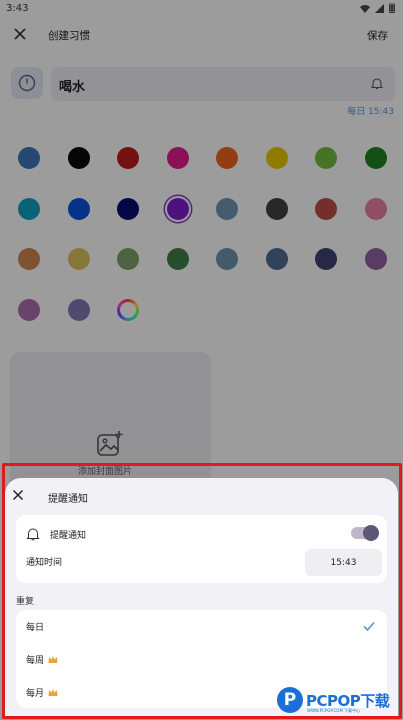  I want to click on time-picker: 15:43, so click(343, 562).